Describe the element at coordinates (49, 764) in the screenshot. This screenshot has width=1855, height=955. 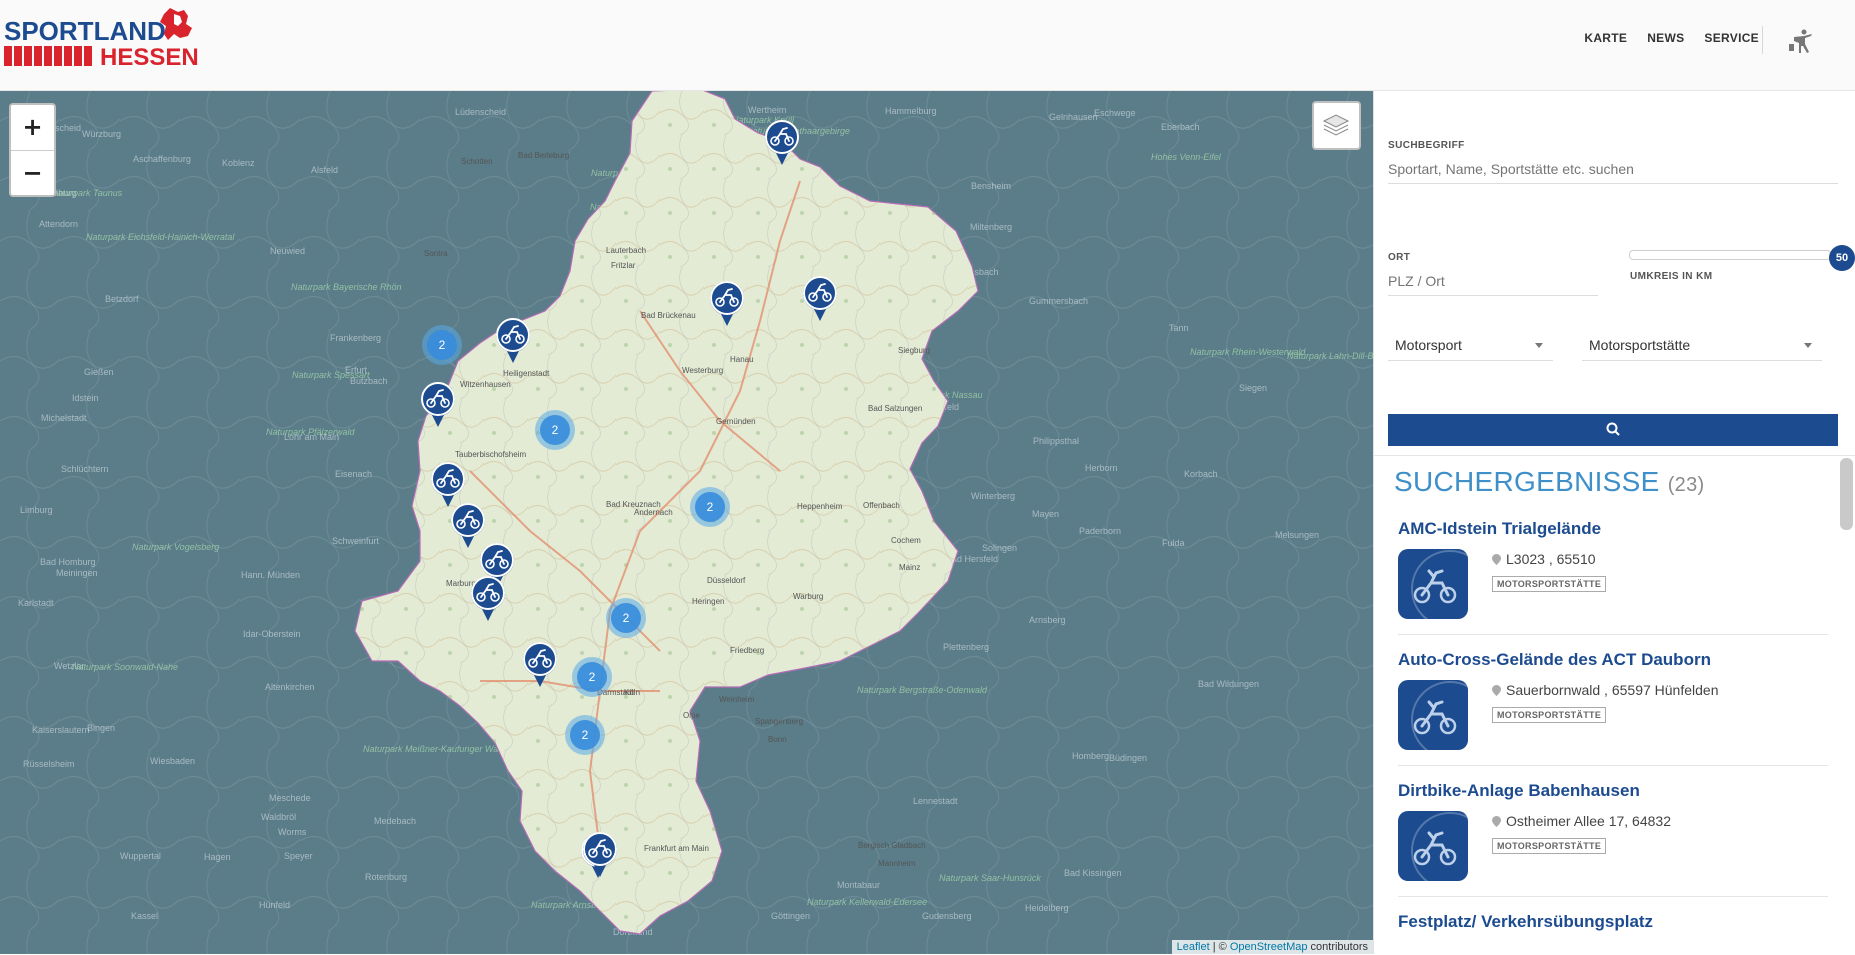
I see `place-label: Rüsselsheim` at that location.